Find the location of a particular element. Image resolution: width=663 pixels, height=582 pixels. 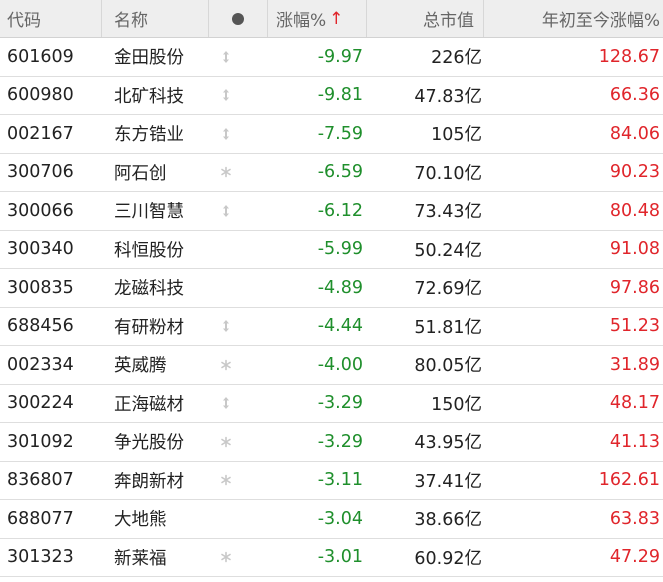

column-header-change-label: 涨幅% is located at coordinates (301, 21).